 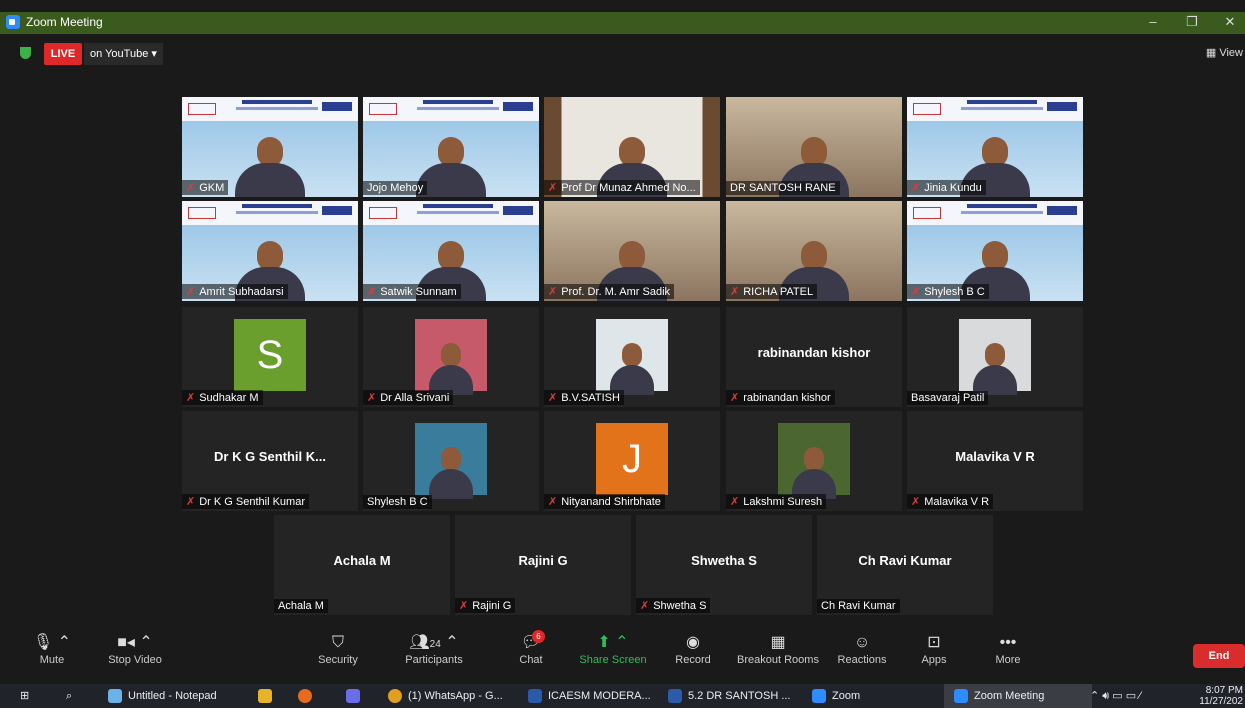 What do you see at coordinates (337, 642) in the screenshot?
I see `shield-icon: ⛉` at bounding box center [337, 642].